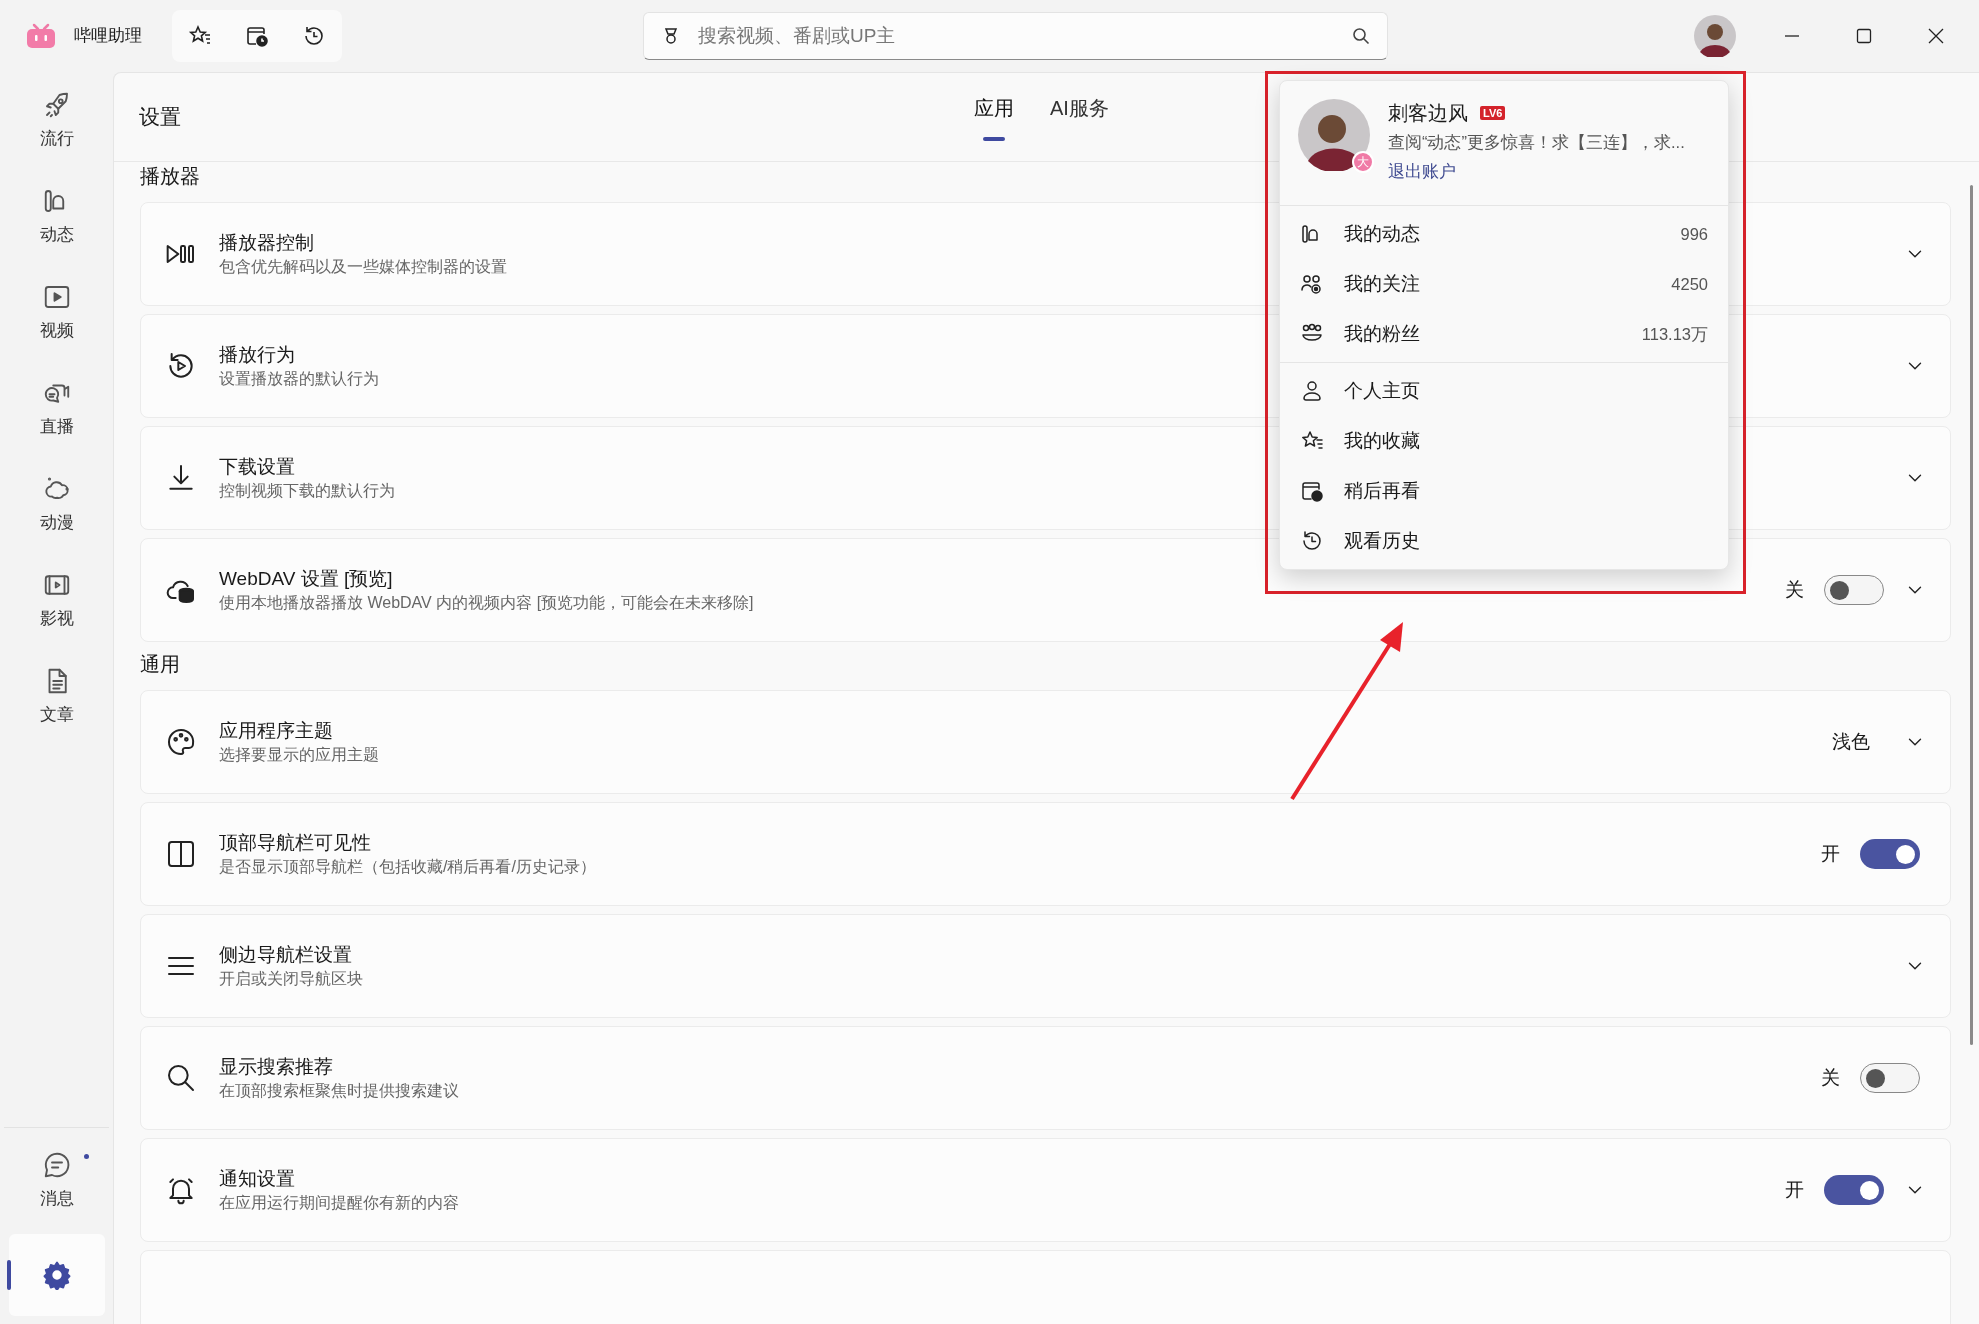  What do you see at coordinates (1504, 284) in the screenshot?
I see `menu-item: 我的关注 4250` at bounding box center [1504, 284].